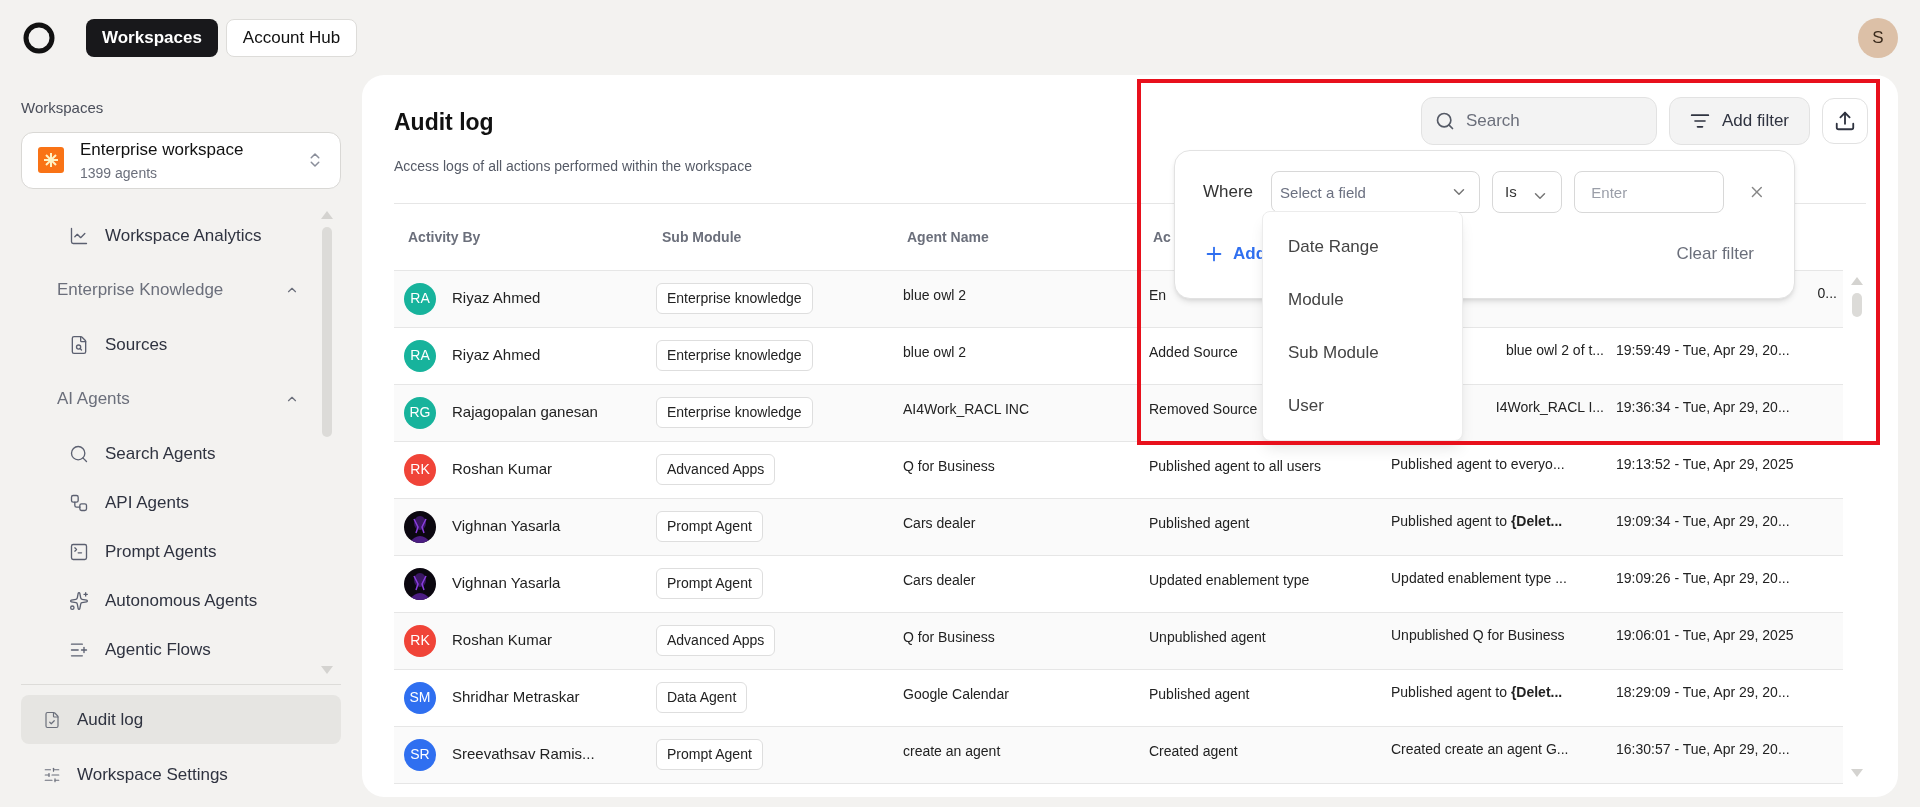 The image size is (1920, 807). What do you see at coordinates (1739, 121) in the screenshot?
I see `add-filter-button: Add filter` at bounding box center [1739, 121].